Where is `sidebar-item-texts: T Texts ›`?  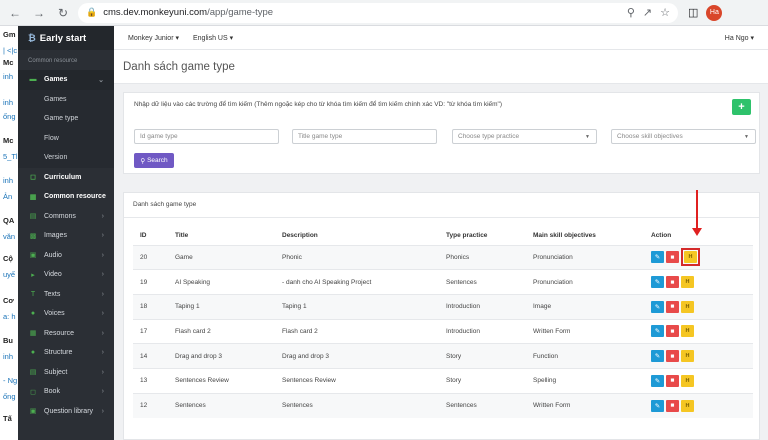 sidebar-item-texts: T Texts › is located at coordinates (66, 295).